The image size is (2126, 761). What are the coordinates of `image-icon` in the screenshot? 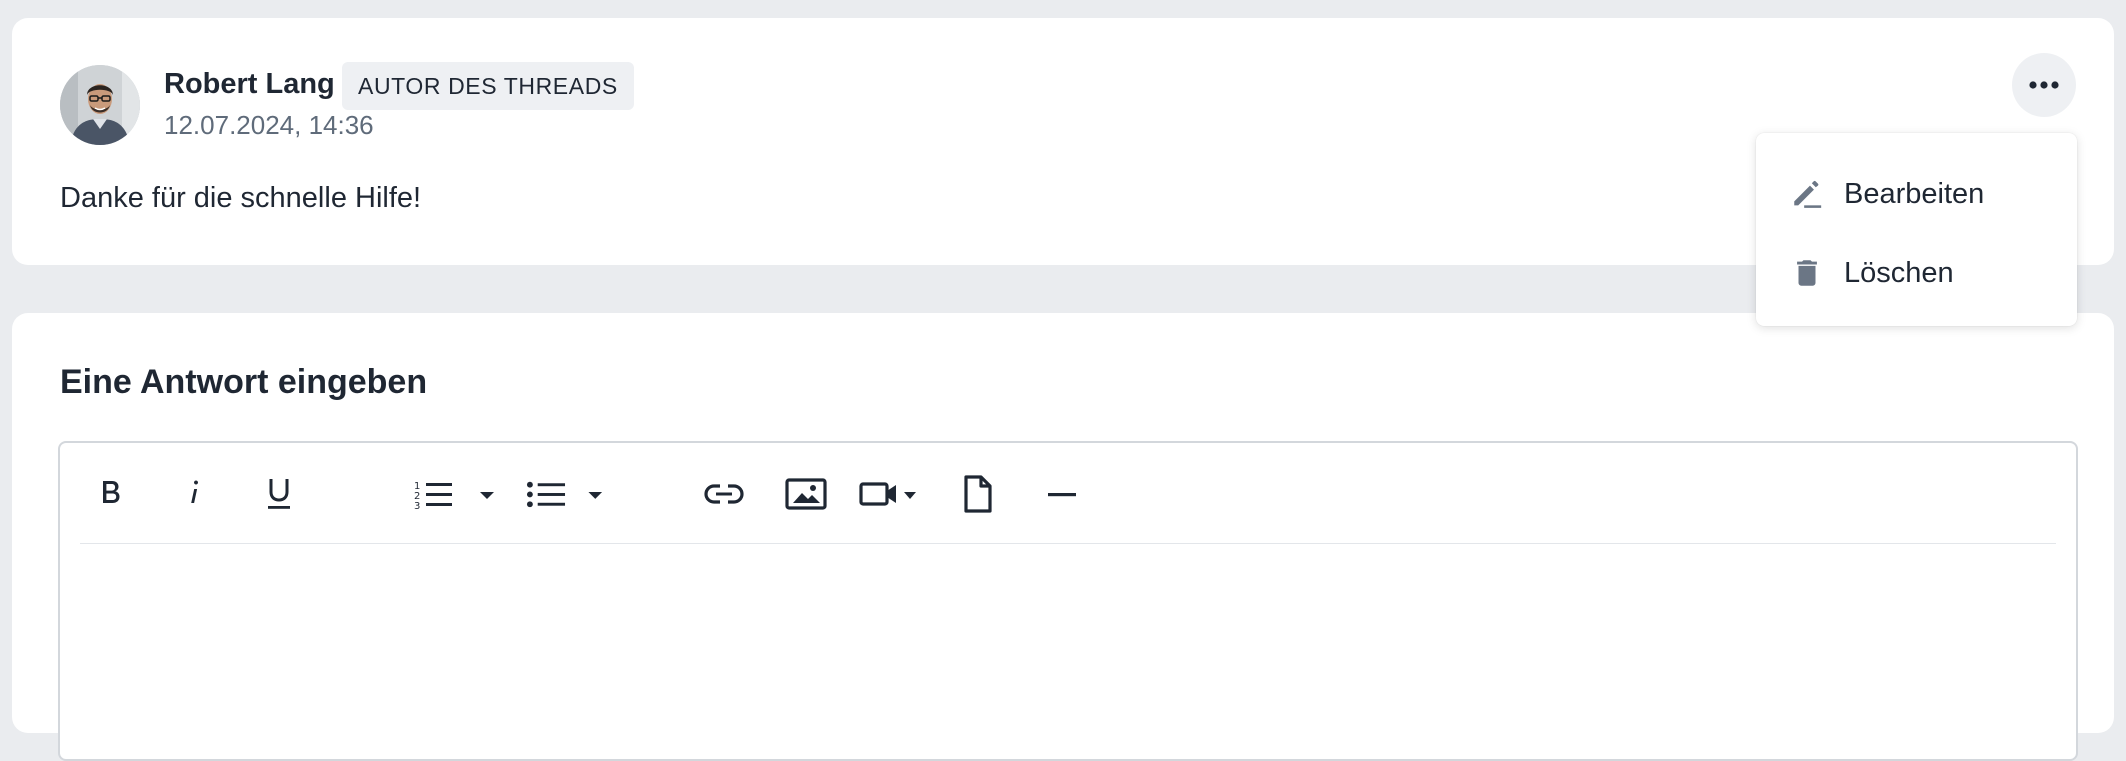 It's located at (806, 494).